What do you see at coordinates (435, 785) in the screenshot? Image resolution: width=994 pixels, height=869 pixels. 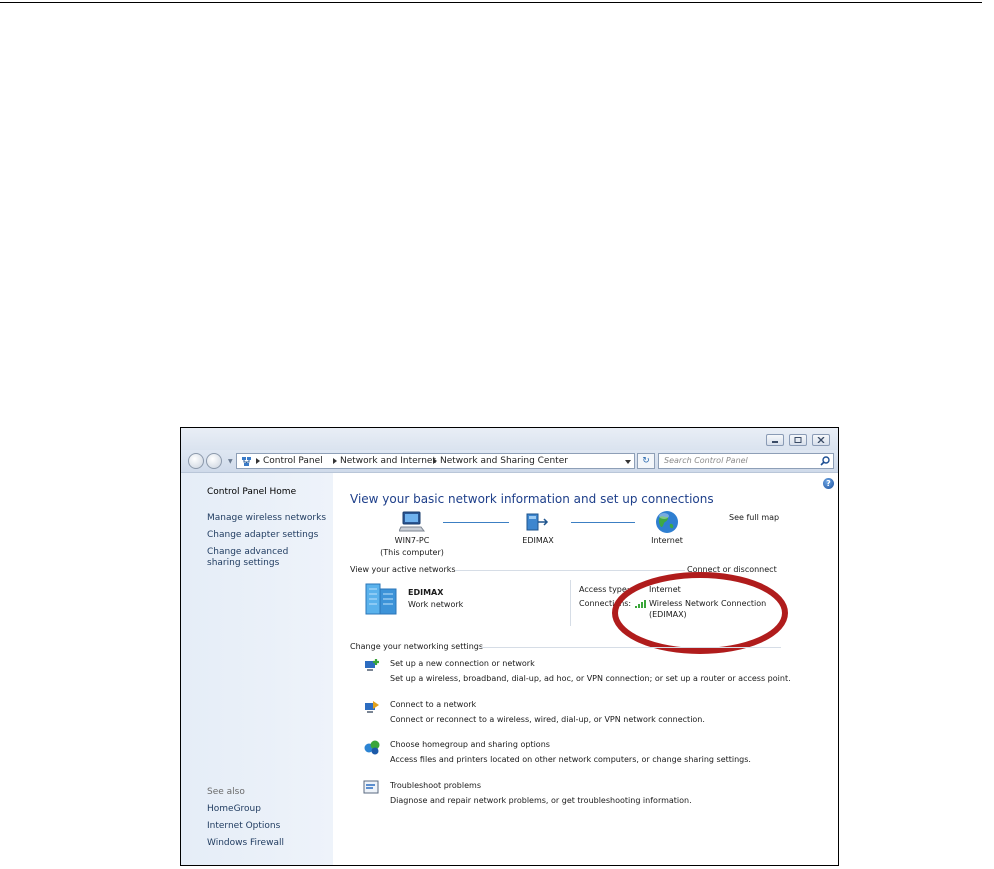 I see `troubleshoot-link: Troubleshoot problems` at bounding box center [435, 785].